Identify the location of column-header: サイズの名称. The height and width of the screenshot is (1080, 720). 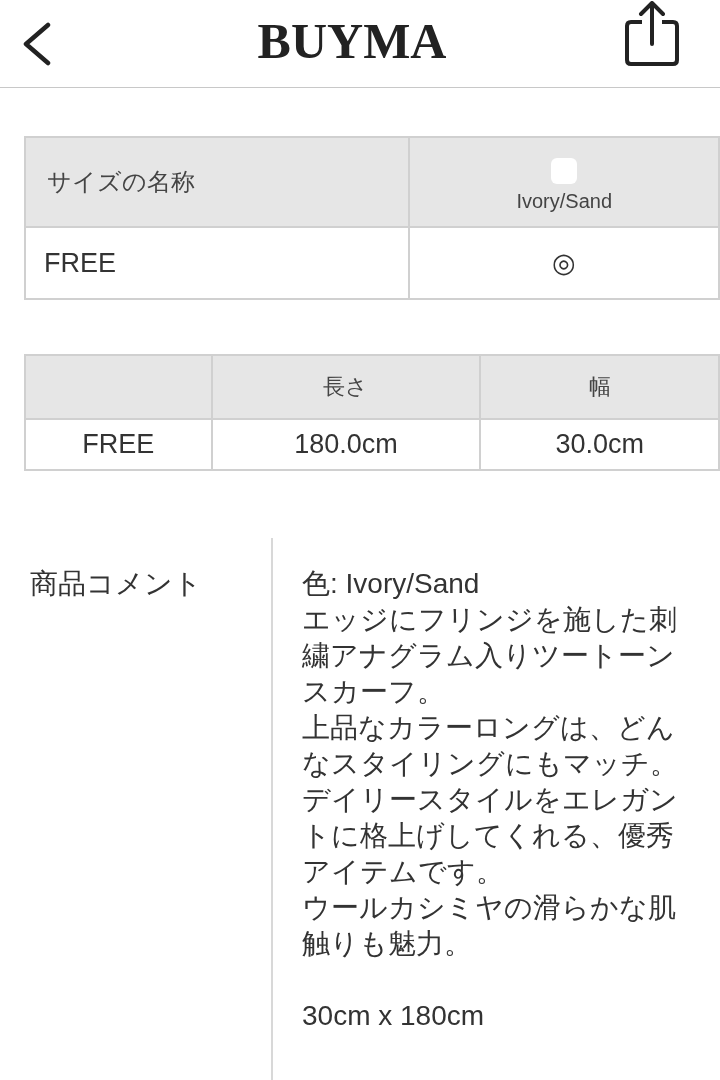
(217, 182).